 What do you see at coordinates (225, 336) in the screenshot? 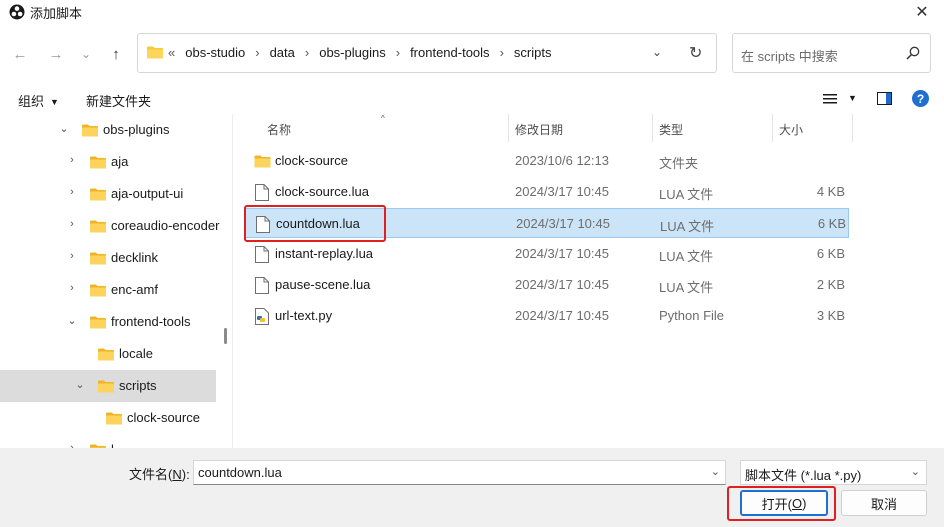
I see `tree-scrollbar-thumb` at bounding box center [225, 336].